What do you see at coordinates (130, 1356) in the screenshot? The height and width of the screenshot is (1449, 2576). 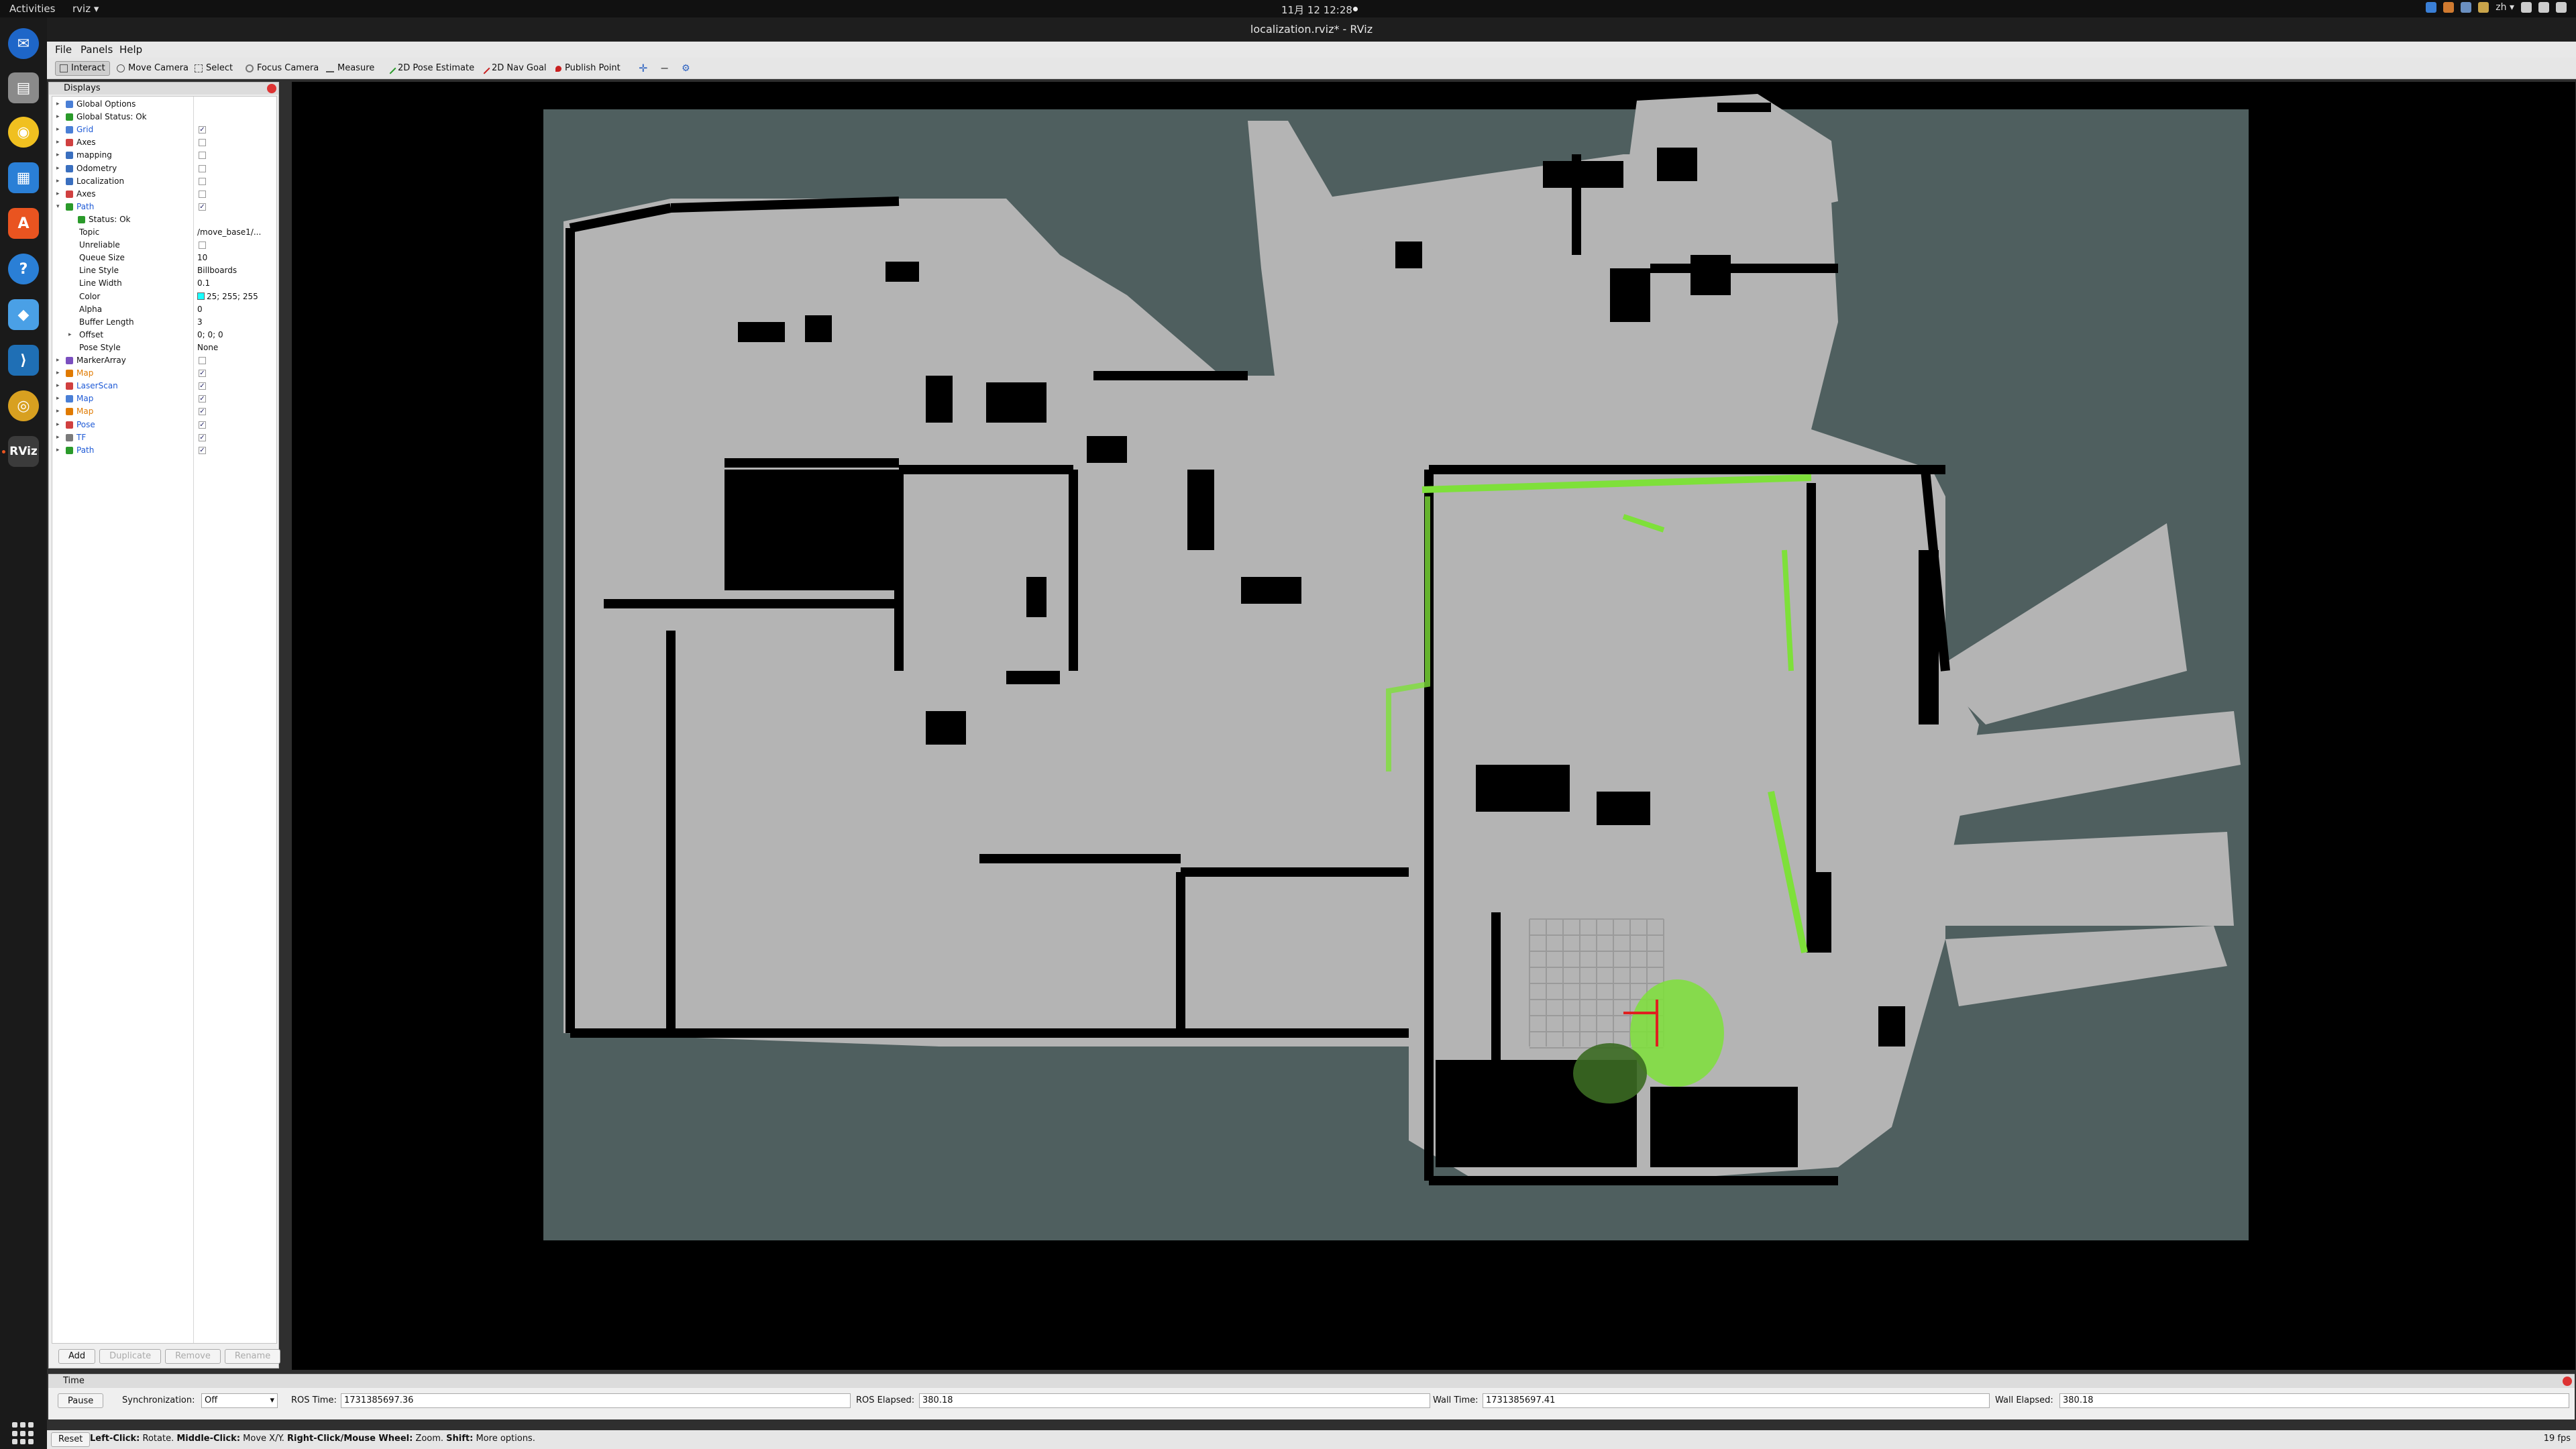 I see `duplicate-button: Duplicate` at bounding box center [130, 1356].